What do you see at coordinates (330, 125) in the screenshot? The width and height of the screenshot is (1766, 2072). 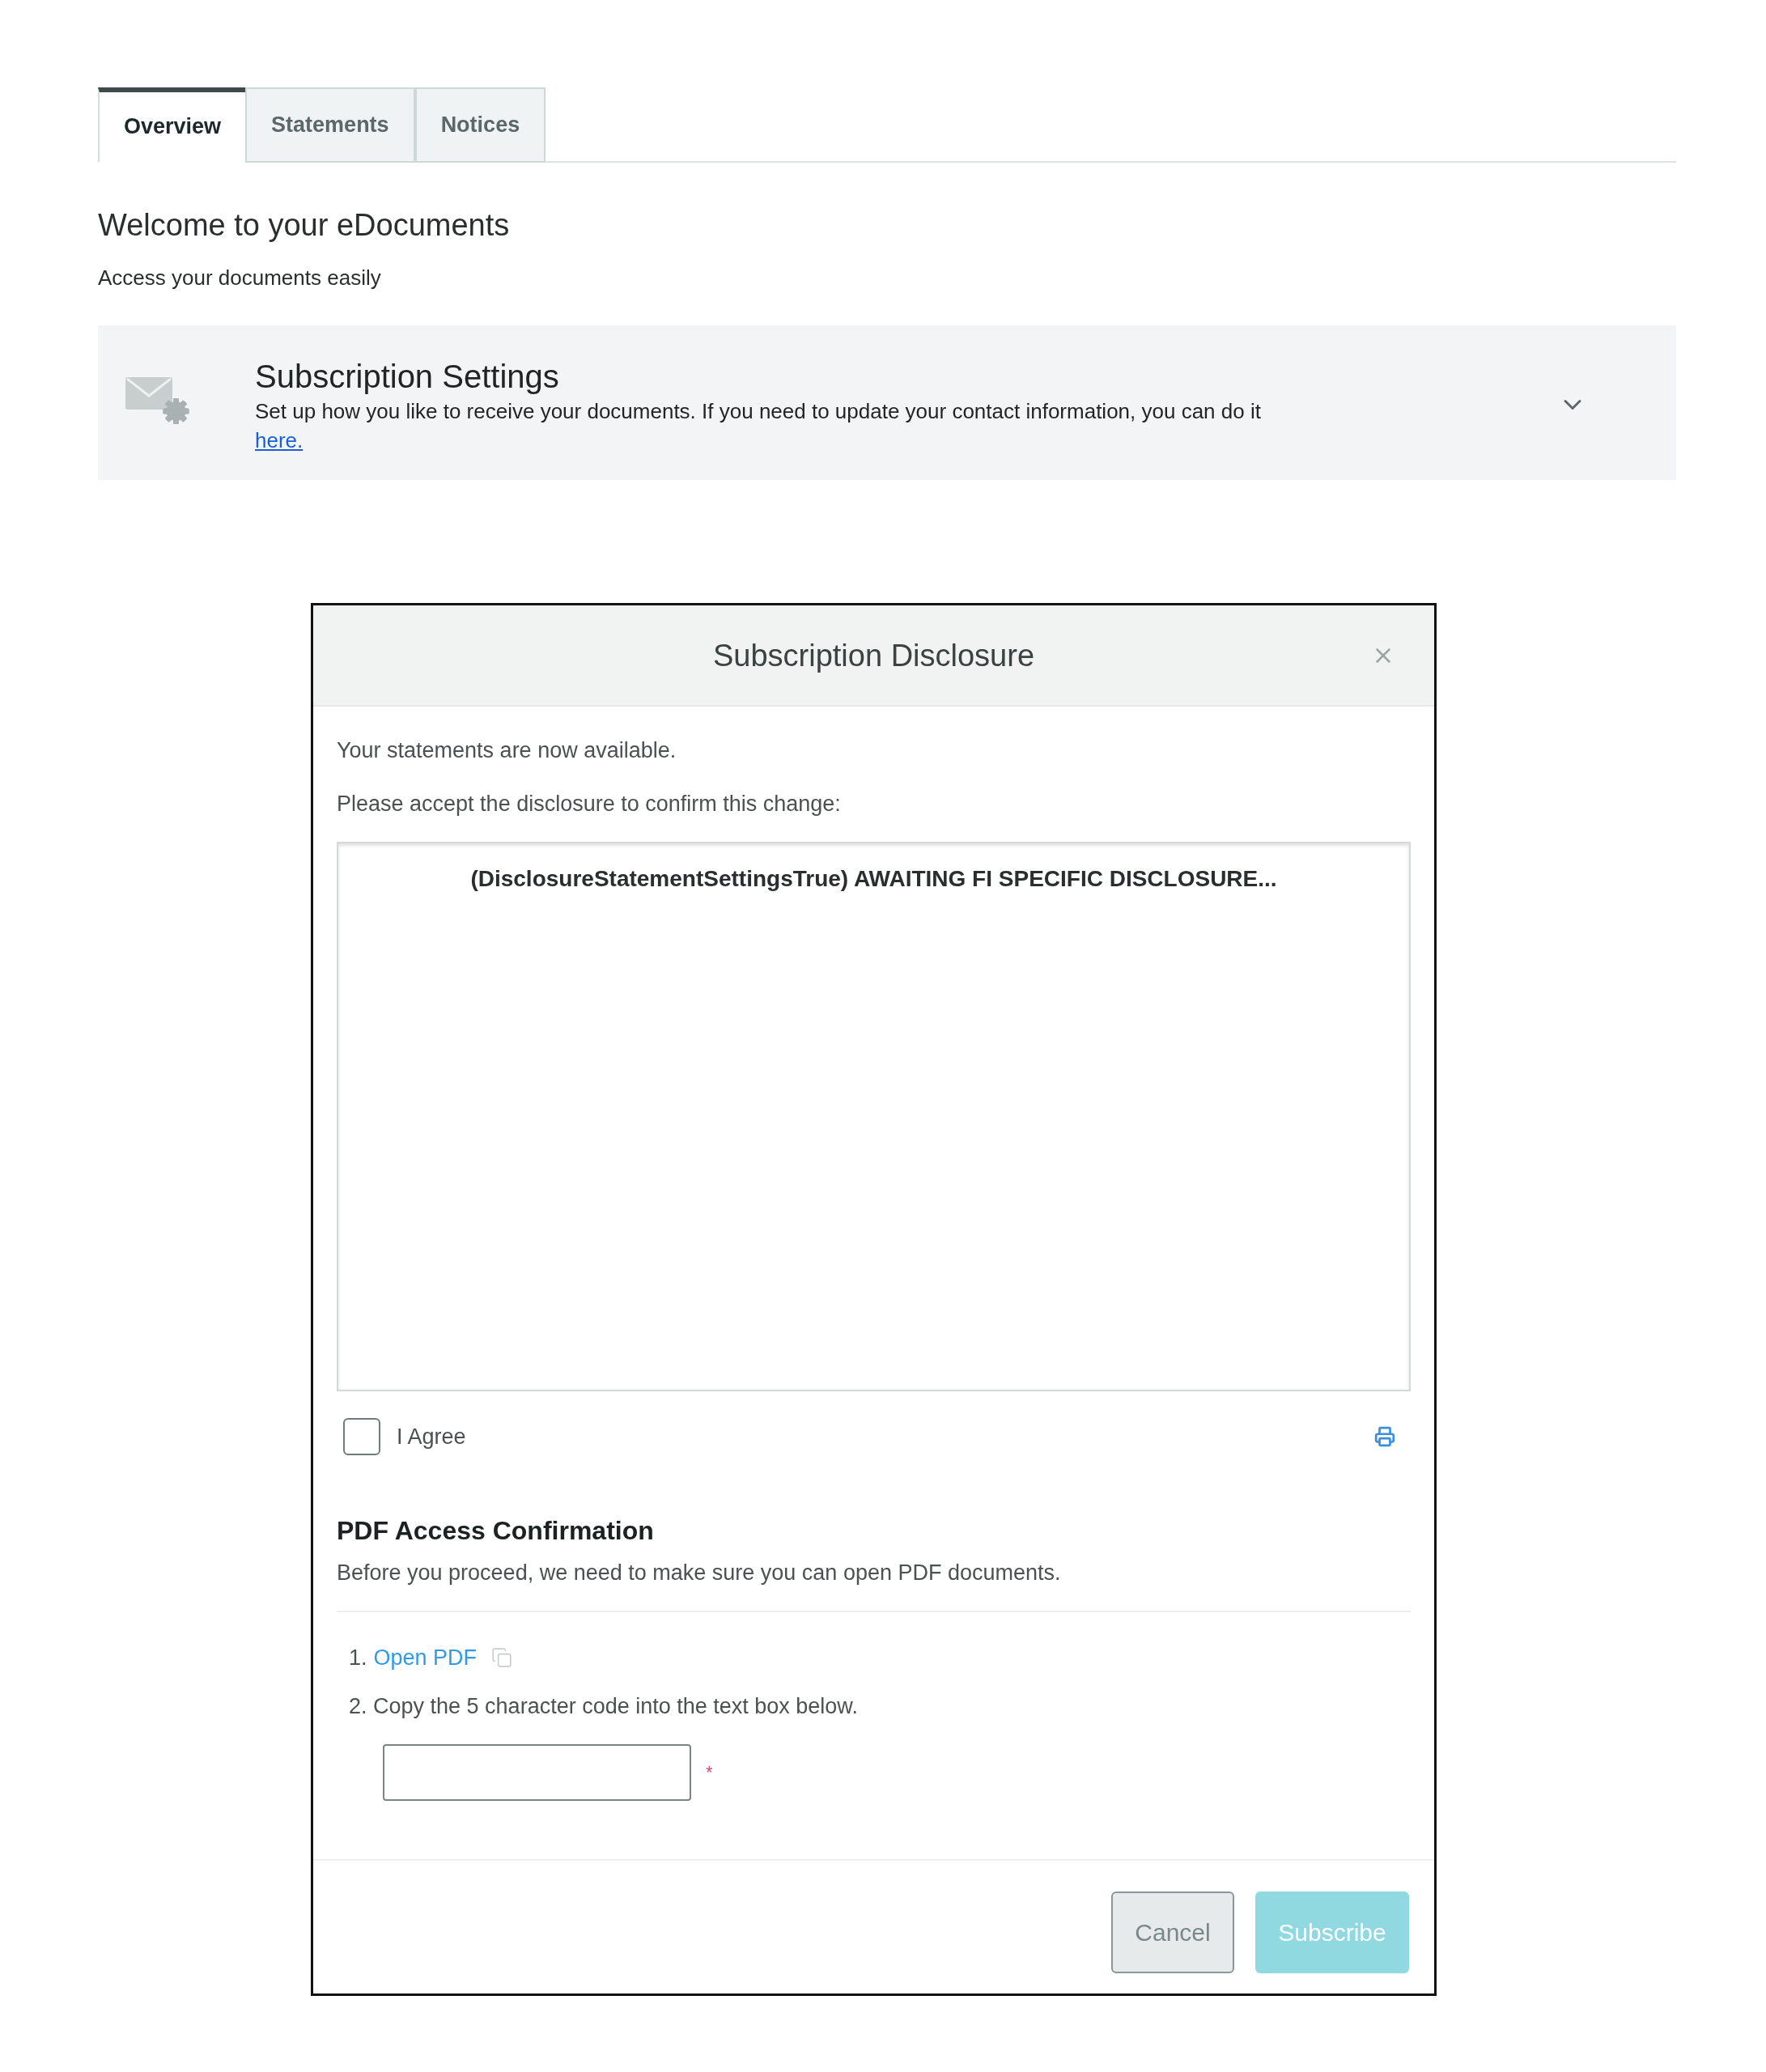 I see `tab: Statements` at bounding box center [330, 125].